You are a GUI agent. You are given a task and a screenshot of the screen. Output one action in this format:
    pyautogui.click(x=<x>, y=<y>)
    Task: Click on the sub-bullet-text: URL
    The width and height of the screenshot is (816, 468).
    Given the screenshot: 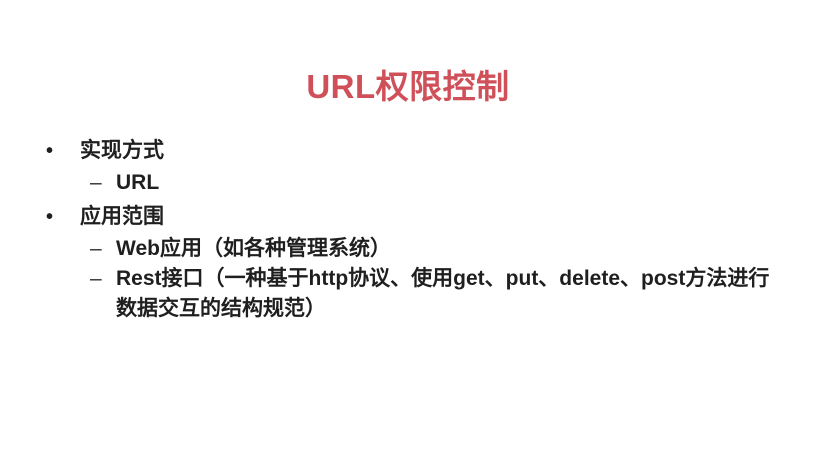 What is the action you would take?
    pyautogui.click(x=138, y=182)
    